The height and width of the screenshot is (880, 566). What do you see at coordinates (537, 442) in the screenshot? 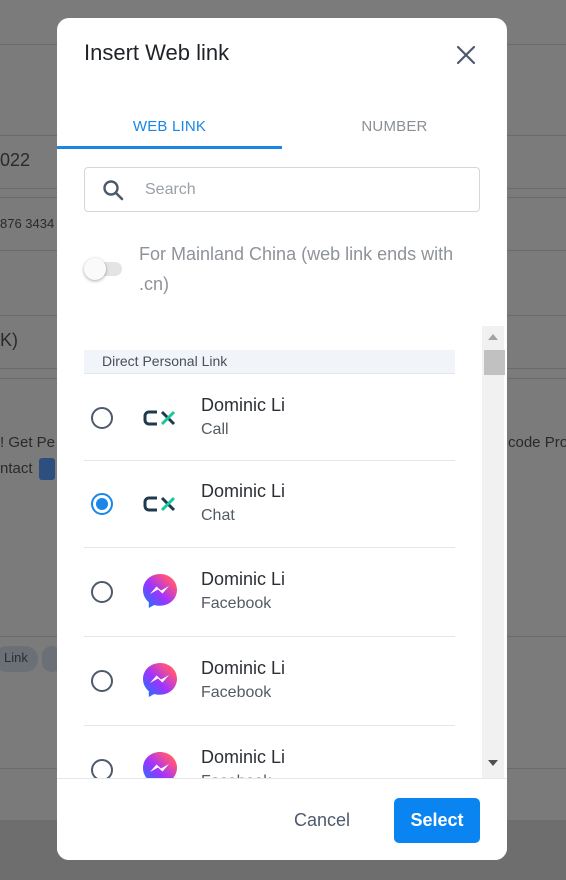
I see `background-text: code Pro` at bounding box center [537, 442].